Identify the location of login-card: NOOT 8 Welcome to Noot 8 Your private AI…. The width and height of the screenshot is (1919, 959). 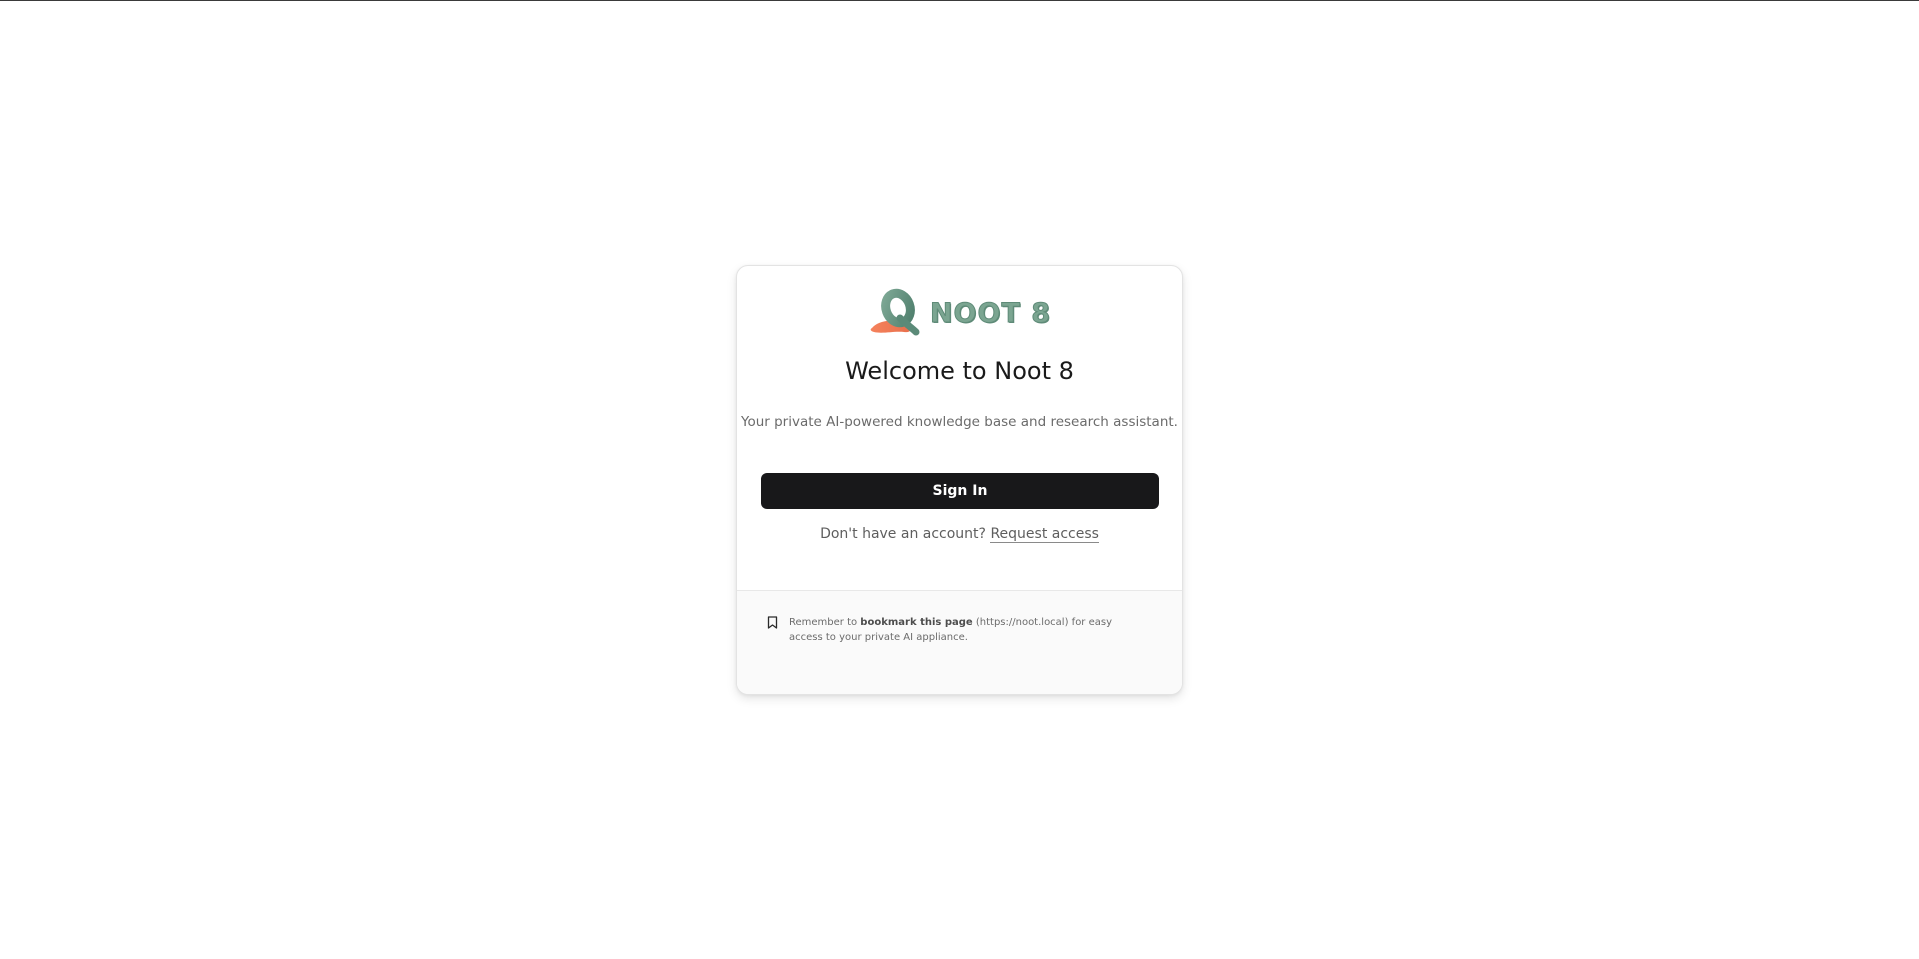
(959, 480).